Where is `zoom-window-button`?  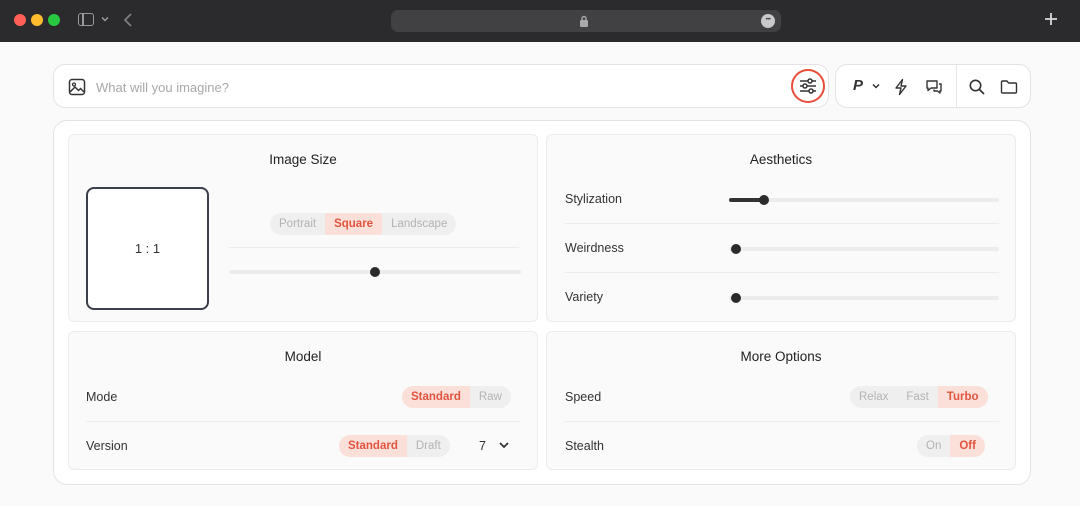
zoom-window-button is located at coordinates (54, 20).